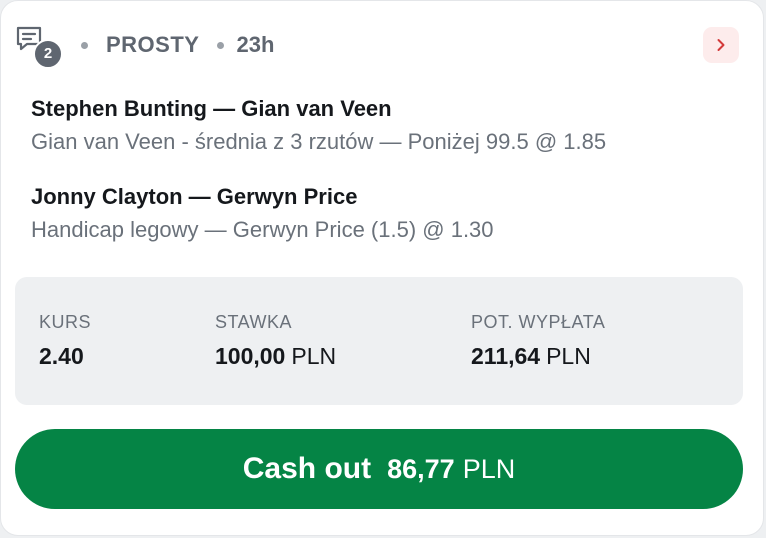 The height and width of the screenshot is (538, 766). Describe the element at coordinates (254, 322) in the screenshot. I see `stake-label: STAWKA` at that location.